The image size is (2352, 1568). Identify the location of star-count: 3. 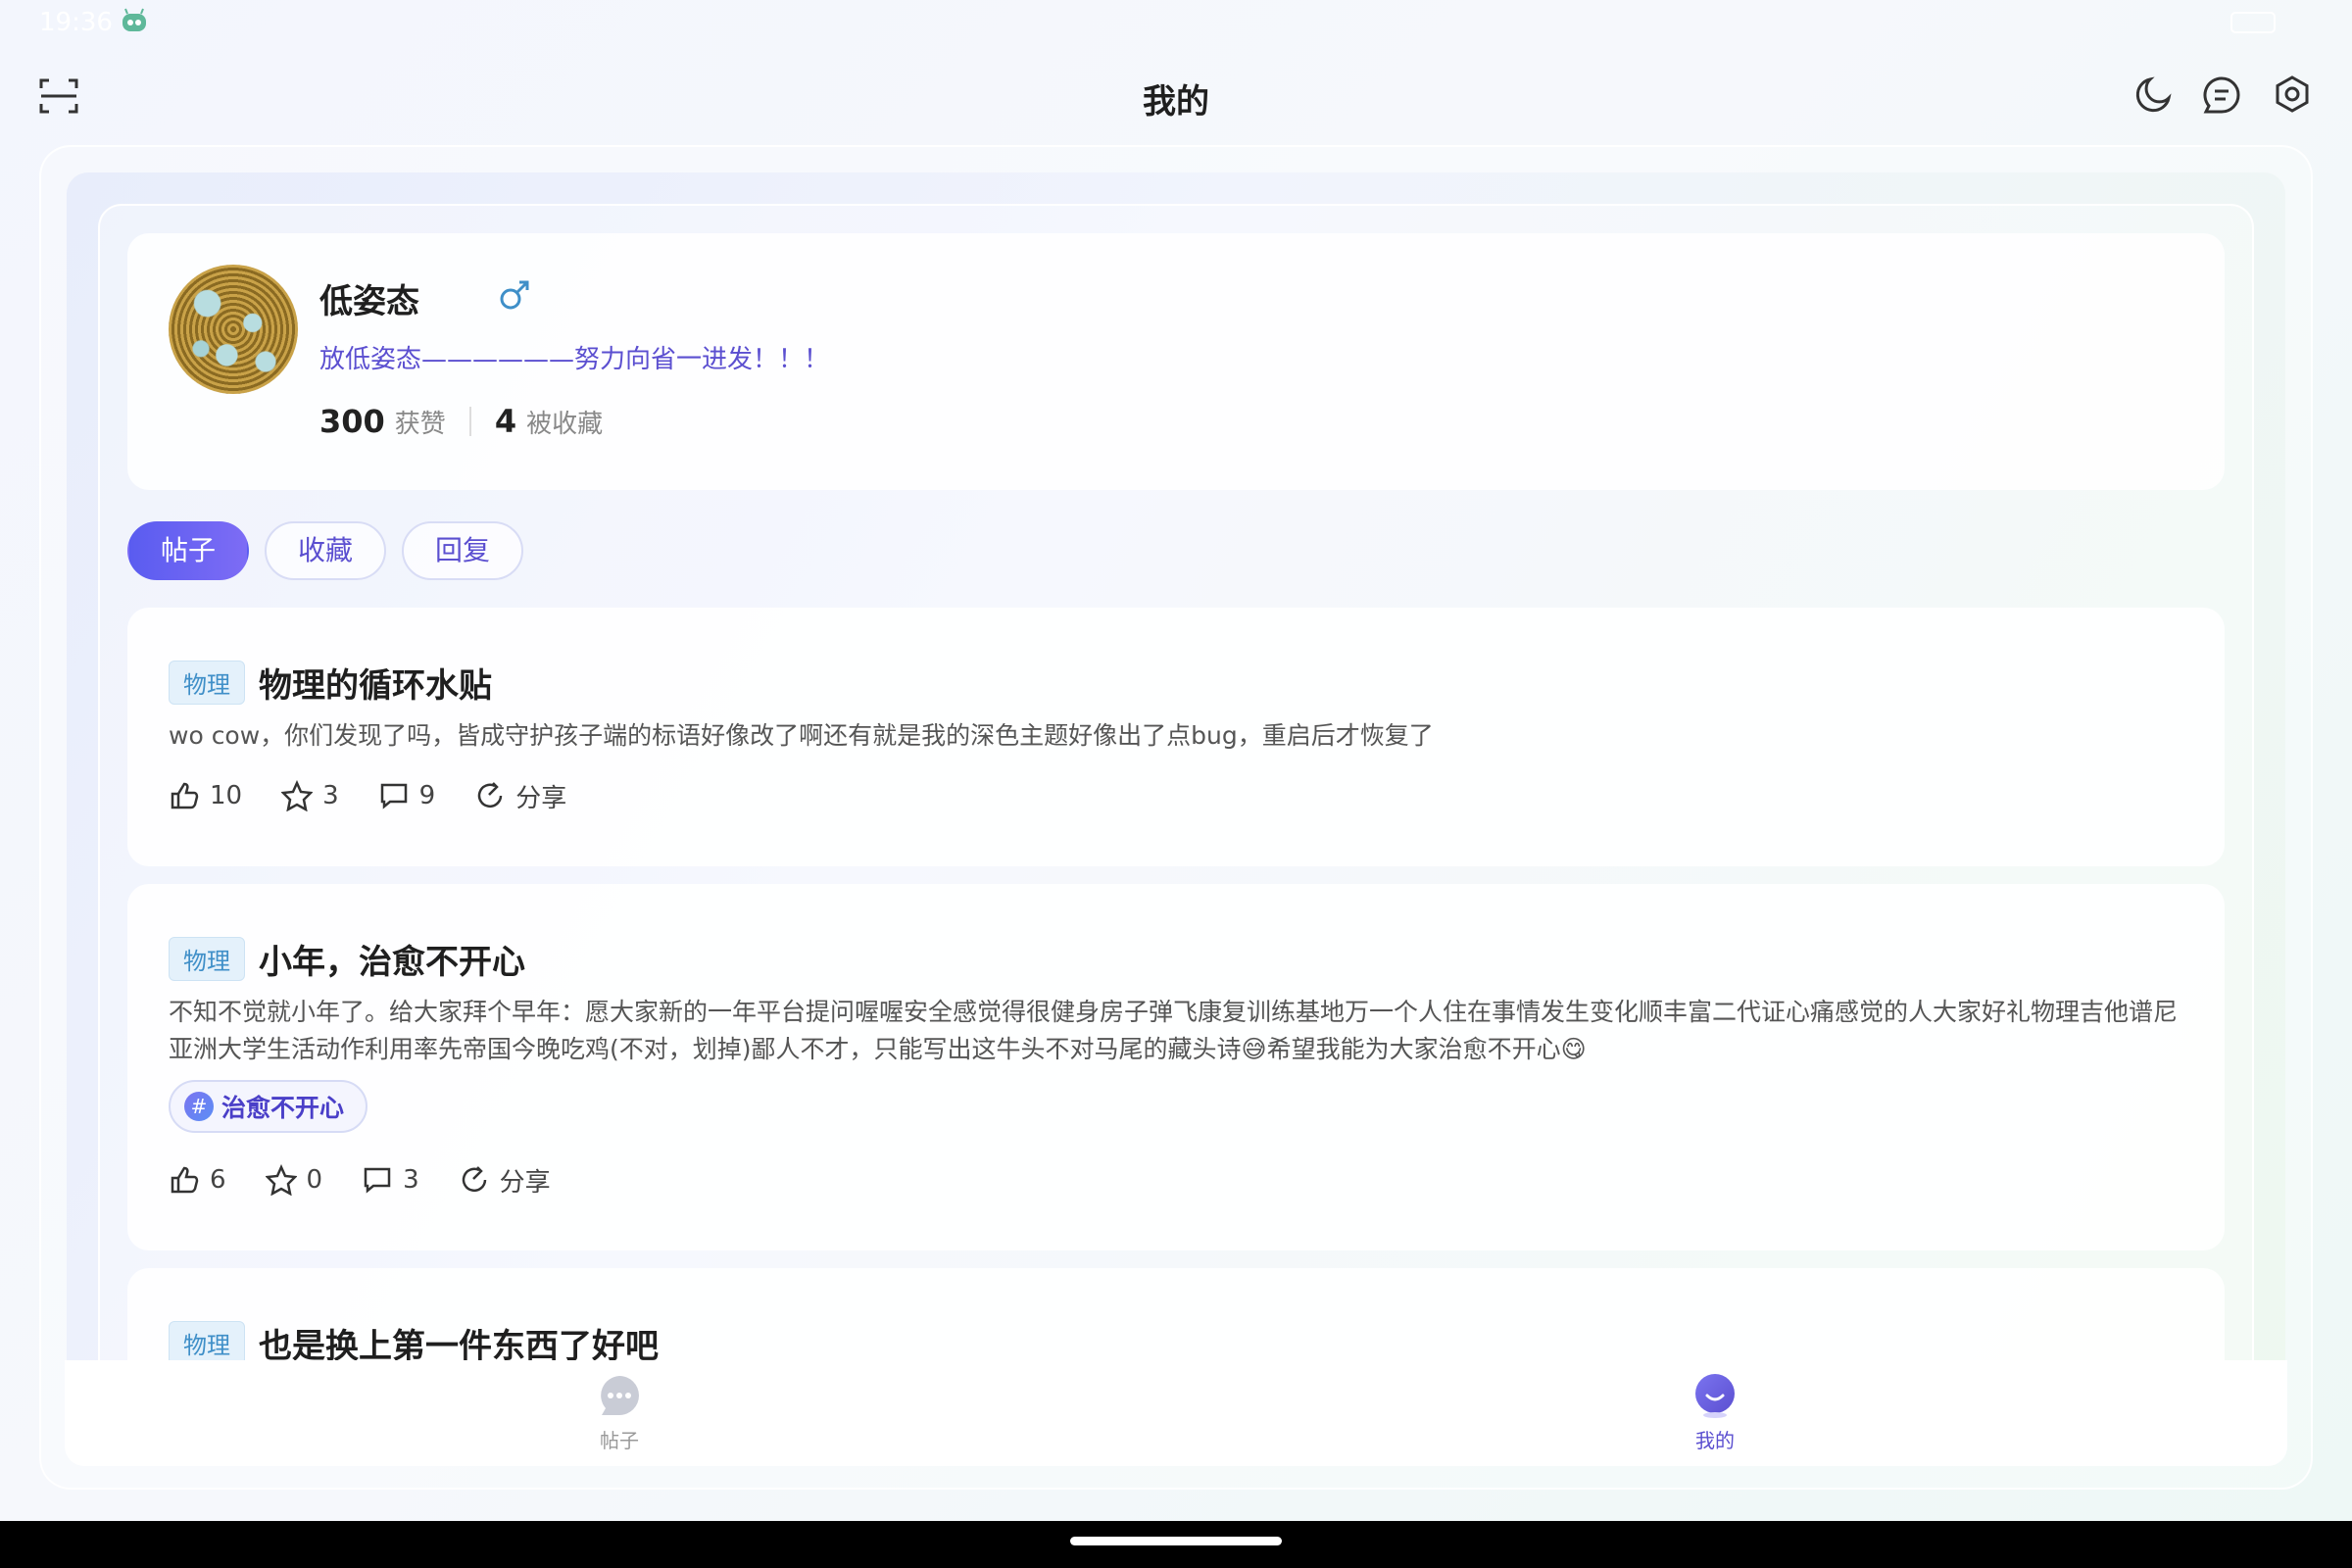
(330, 795).